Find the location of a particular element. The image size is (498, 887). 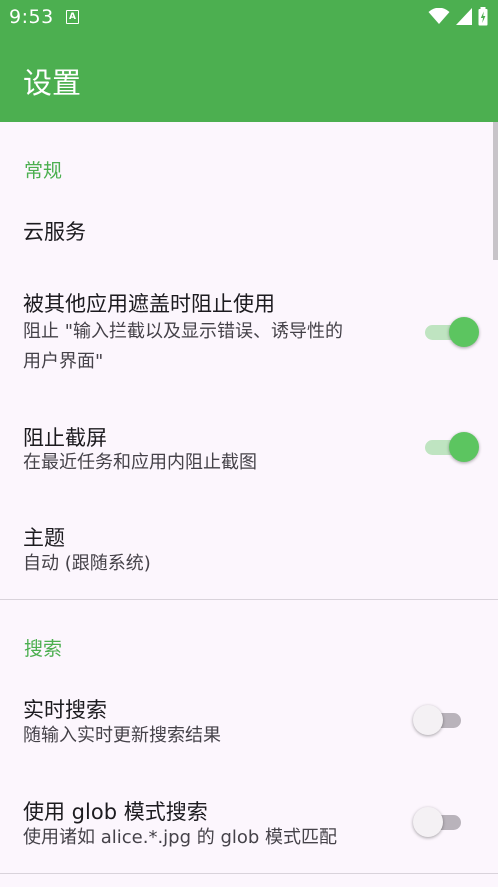

setting-cloud-service-title: 云服务 is located at coordinates (54, 232).